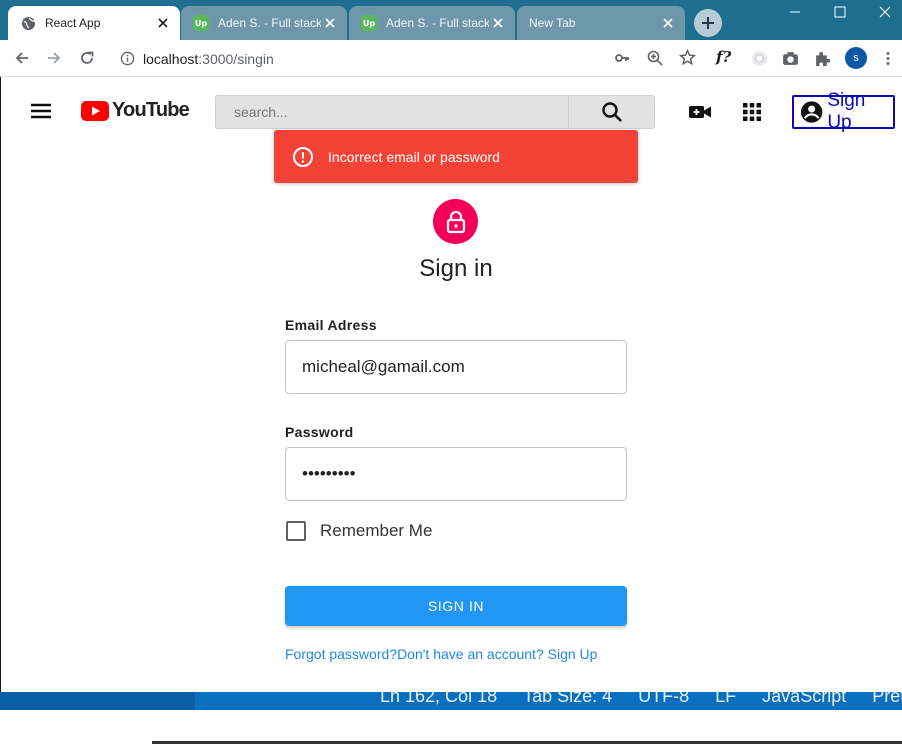 The height and width of the screenshot is (744, 902). Describe the element at coordinates (497, 654) in the screenshot. I see `sign-up-link: Don't have an account? Sign Up` at that location.